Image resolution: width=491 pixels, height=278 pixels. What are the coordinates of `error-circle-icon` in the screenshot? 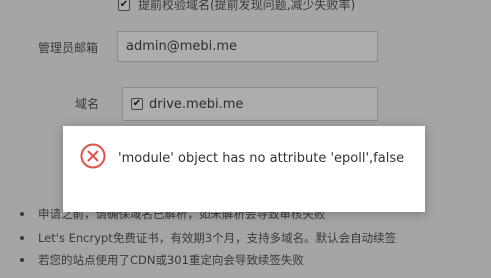 It's located at (93, 156).